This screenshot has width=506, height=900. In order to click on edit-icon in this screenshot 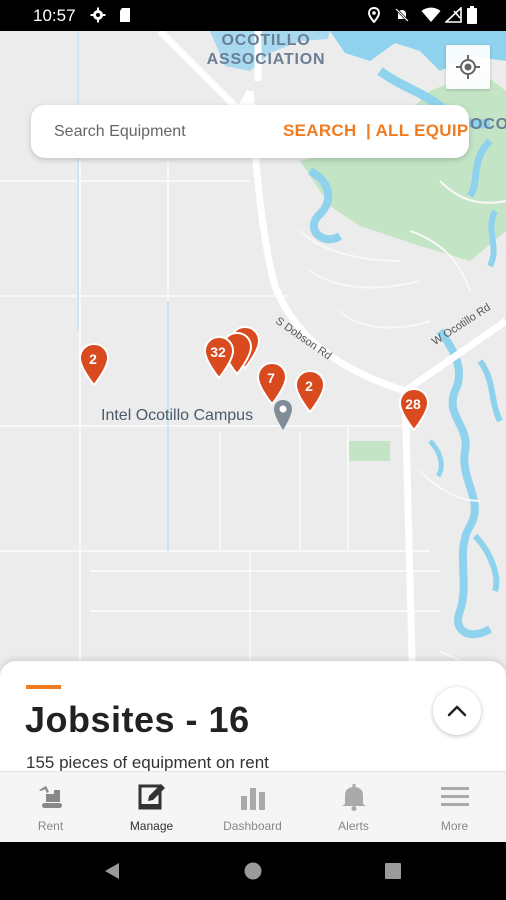, I will do `click(151, 797)`.